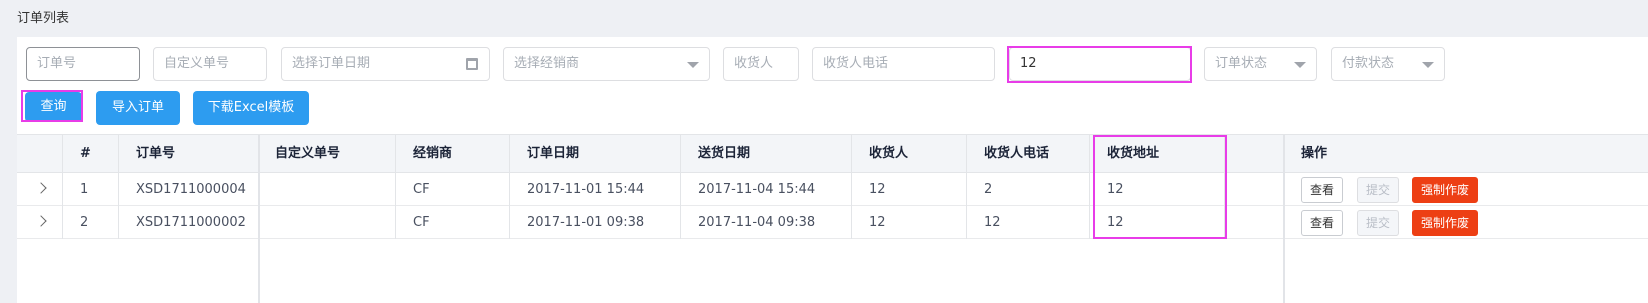  I want to click on import-order-button: 导入订单, so click(138, 108).